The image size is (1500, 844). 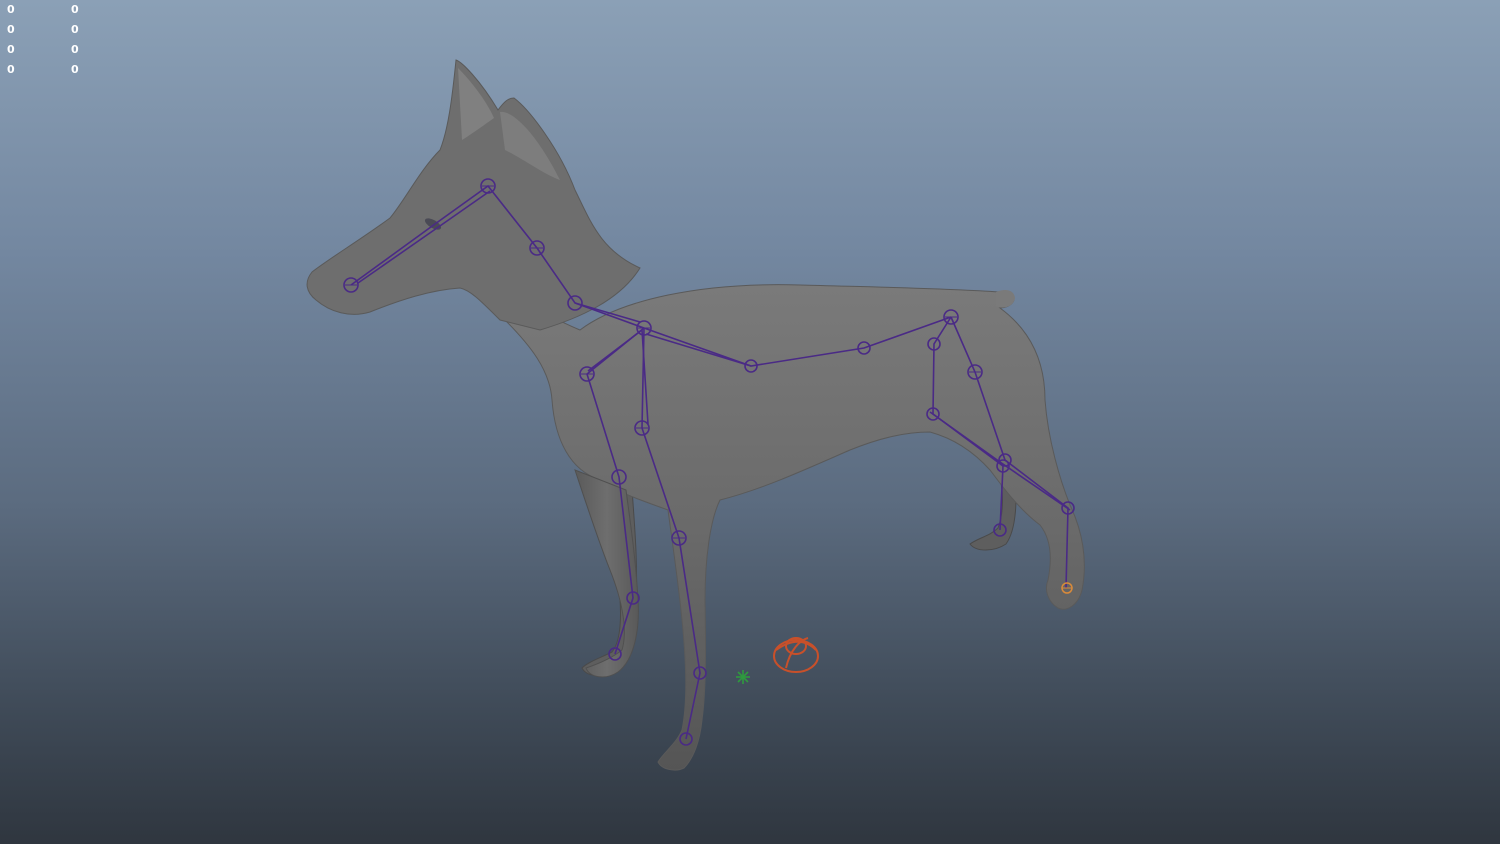 I want to click on controller-handle-icon, so click(x=796, y=655).